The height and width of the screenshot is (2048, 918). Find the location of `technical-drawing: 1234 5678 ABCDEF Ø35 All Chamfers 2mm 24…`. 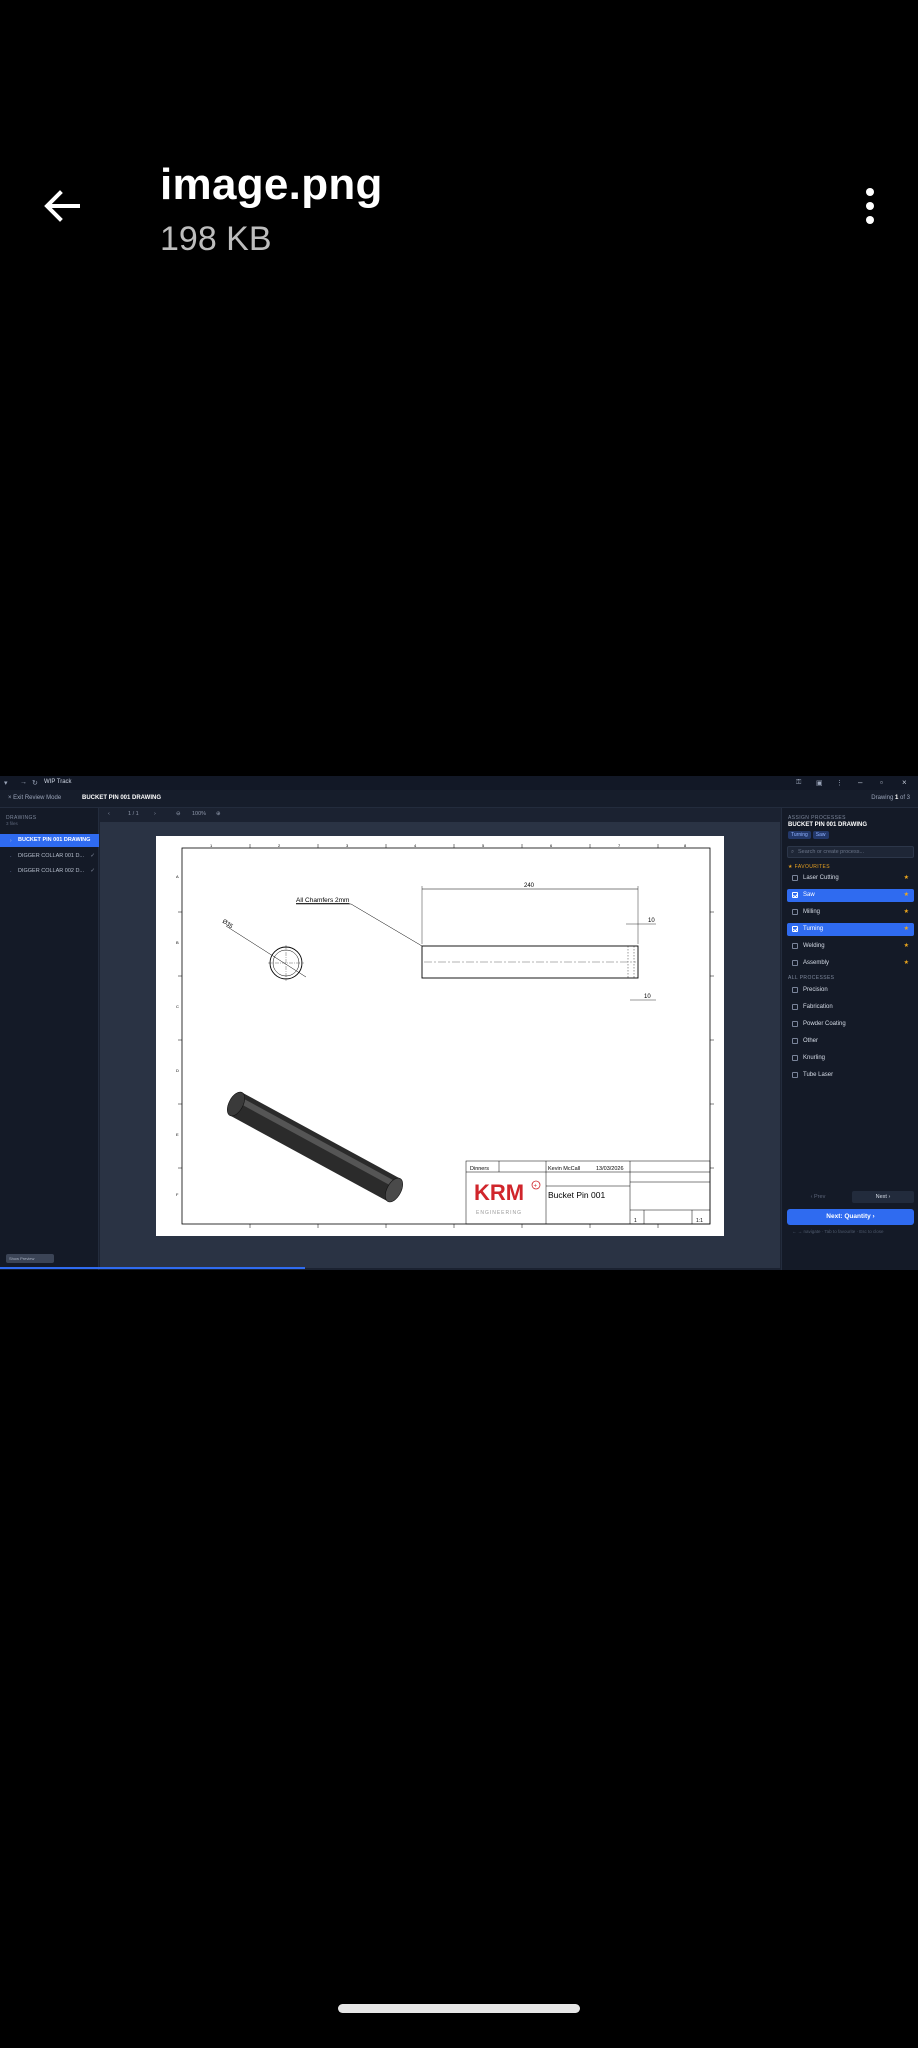

technical-drawing: 1234 5678 ABCDEF Ø35 All Chamfers 2mm 24… is located at coordinates (445, 1035).